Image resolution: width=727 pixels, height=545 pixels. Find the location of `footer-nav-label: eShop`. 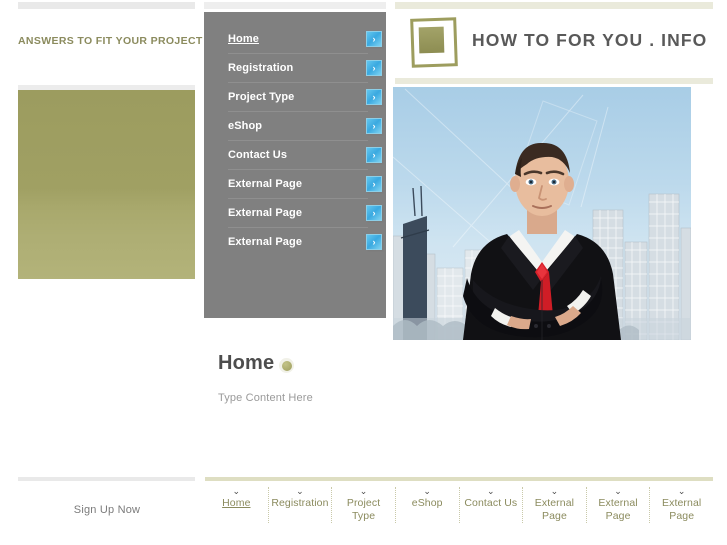

footer-nav-label: eShop is located at coordinates (427, 503).